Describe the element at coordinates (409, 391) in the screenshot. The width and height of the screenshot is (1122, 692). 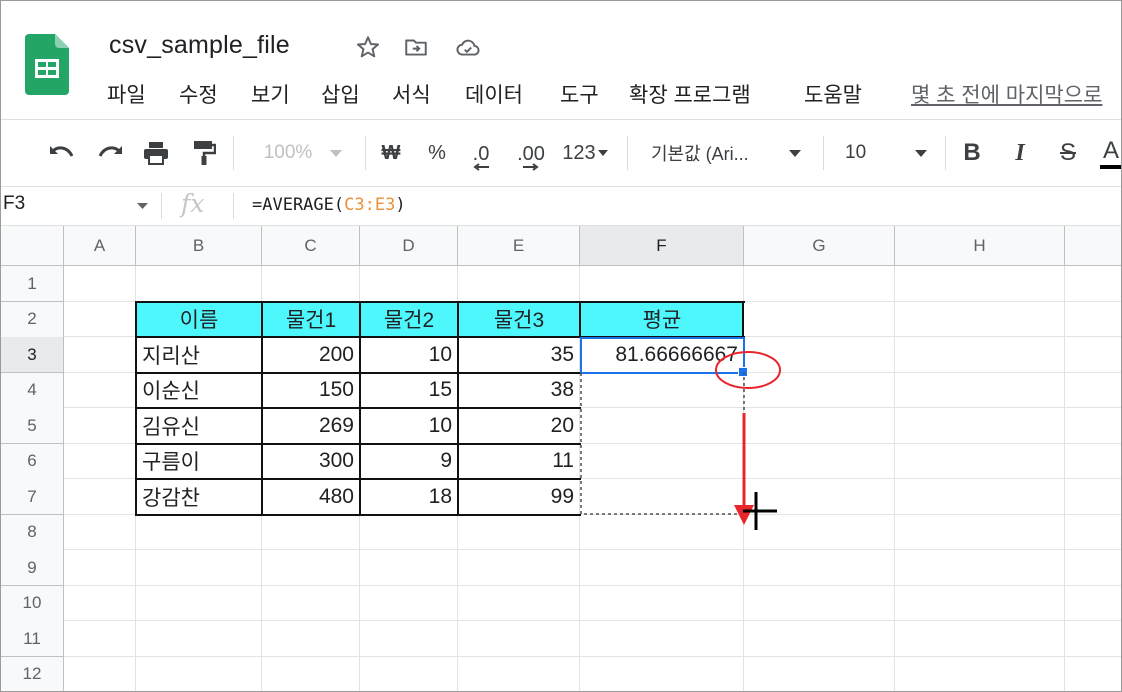
I see `table-cell: 15` at that location.